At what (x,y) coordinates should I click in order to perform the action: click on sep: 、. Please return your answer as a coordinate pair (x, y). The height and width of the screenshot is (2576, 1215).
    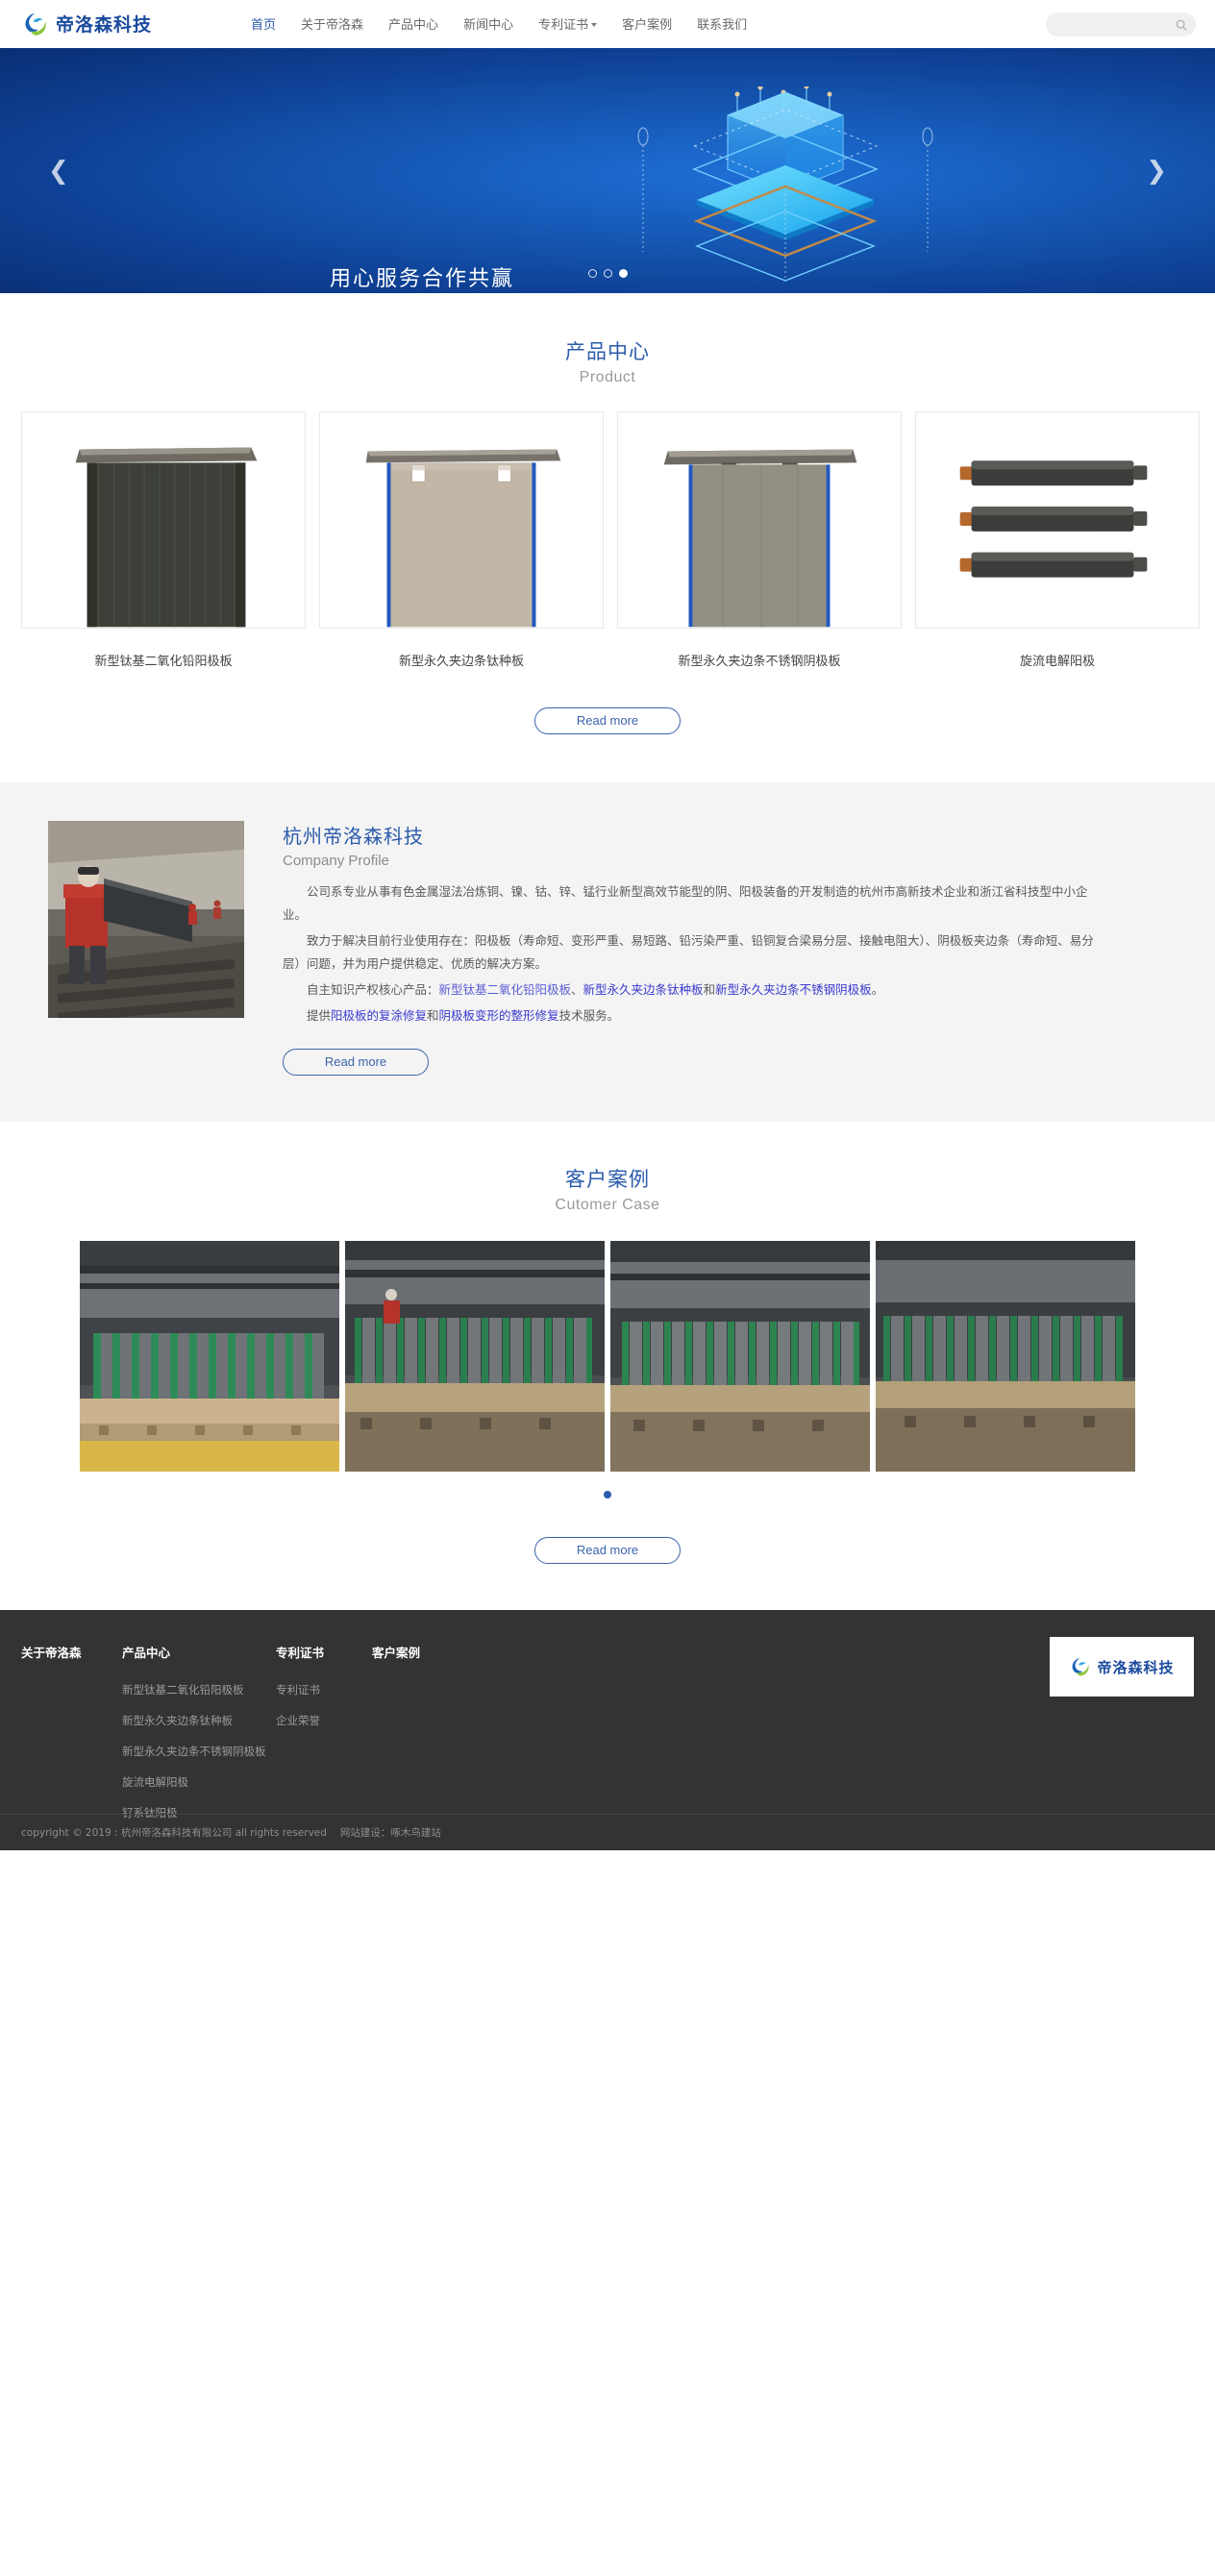
    Looking at the image, I should click on (577, 990).